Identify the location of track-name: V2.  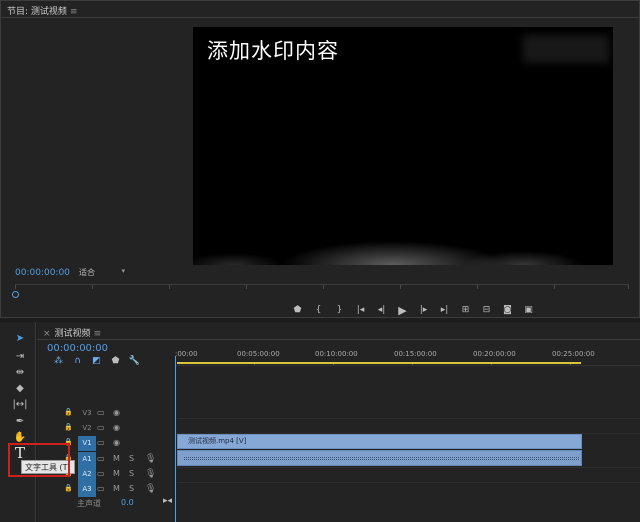
(87, 428).